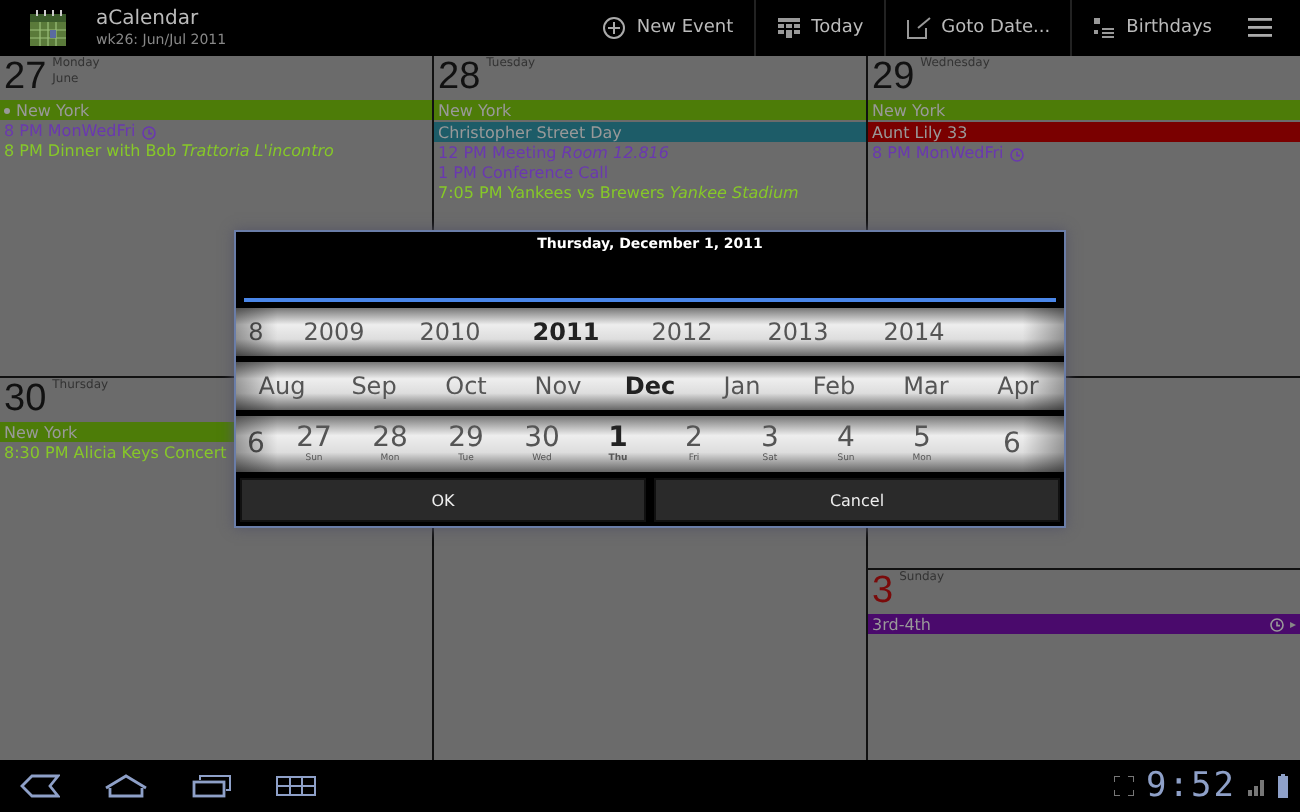  What do you see at coordinates (566, 332) in the screenshot?
I see `year-option: 2011` at bounding box center [566, 332].